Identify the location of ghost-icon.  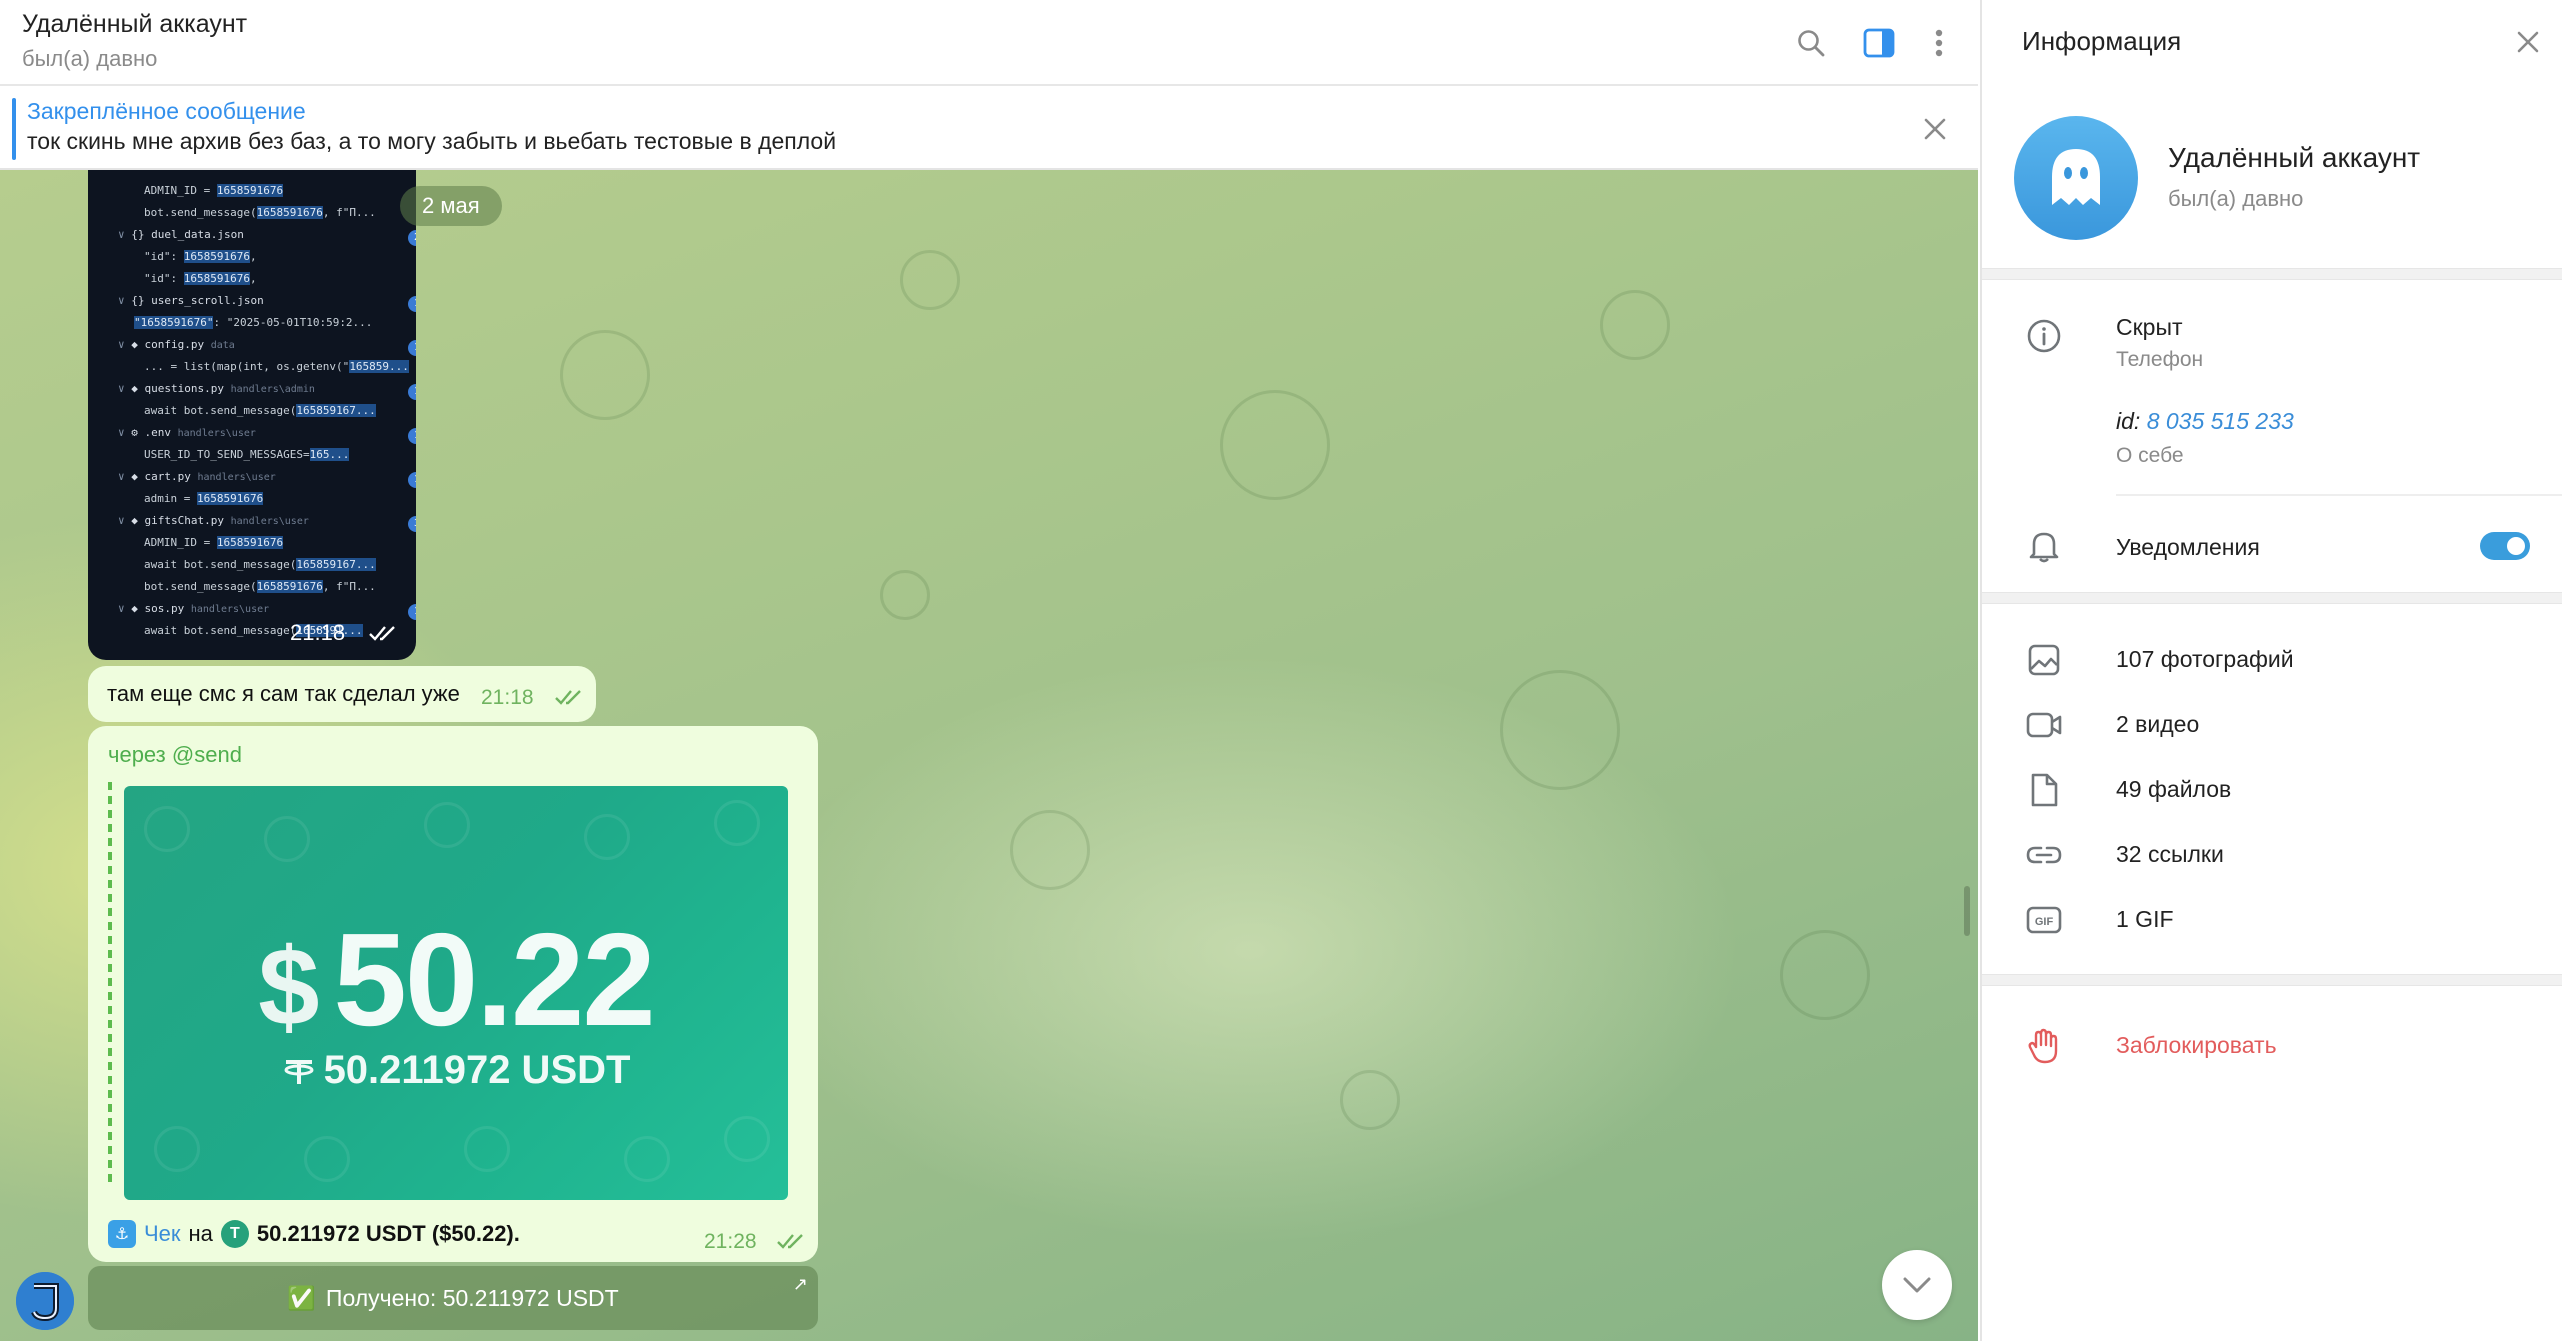
(2076, 177).